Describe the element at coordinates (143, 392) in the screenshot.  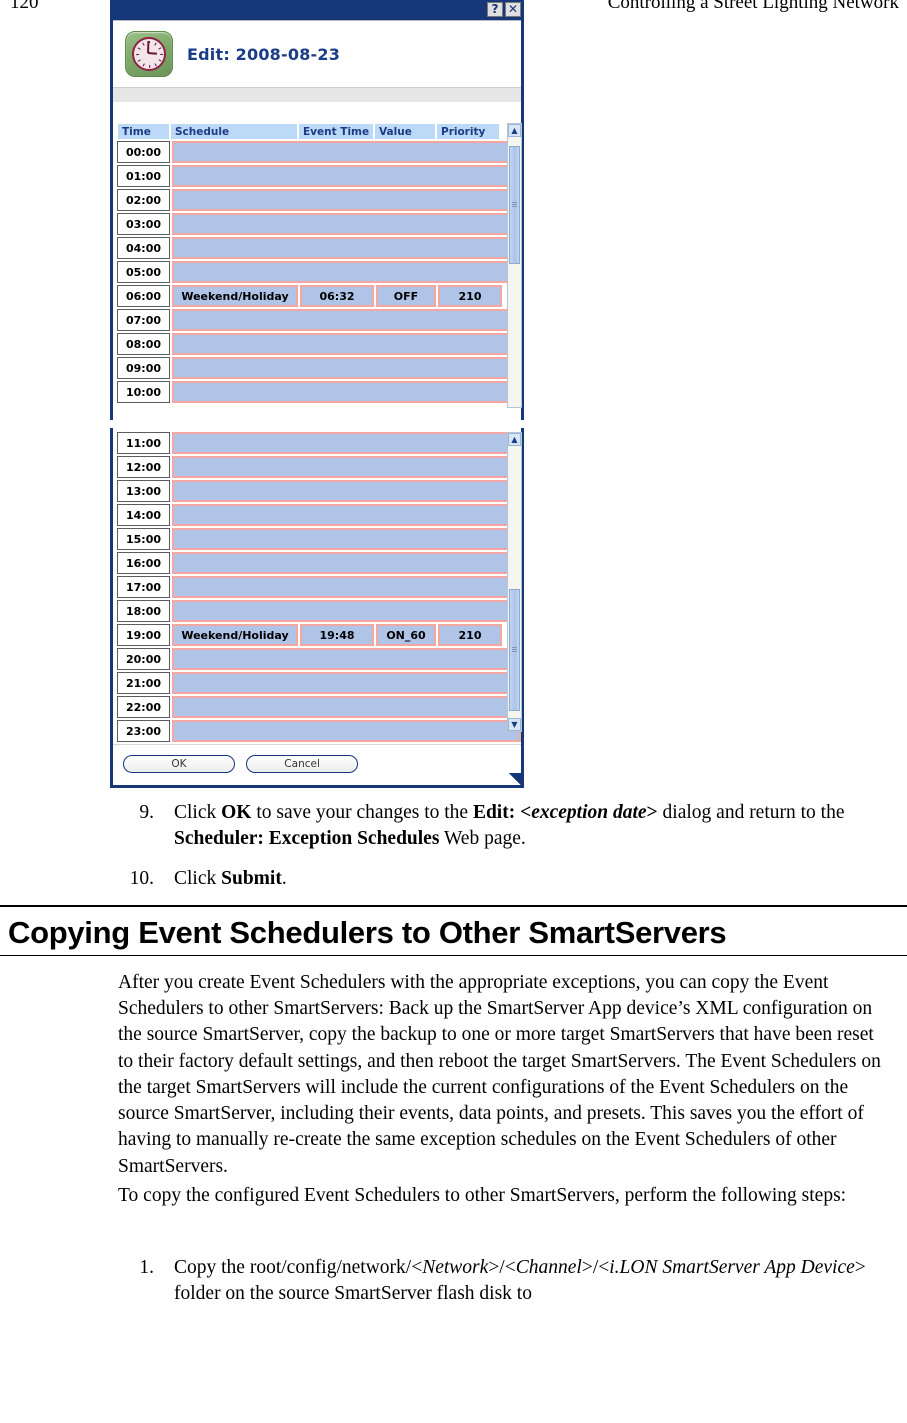
I see `cell-time: 10:00` at that location.